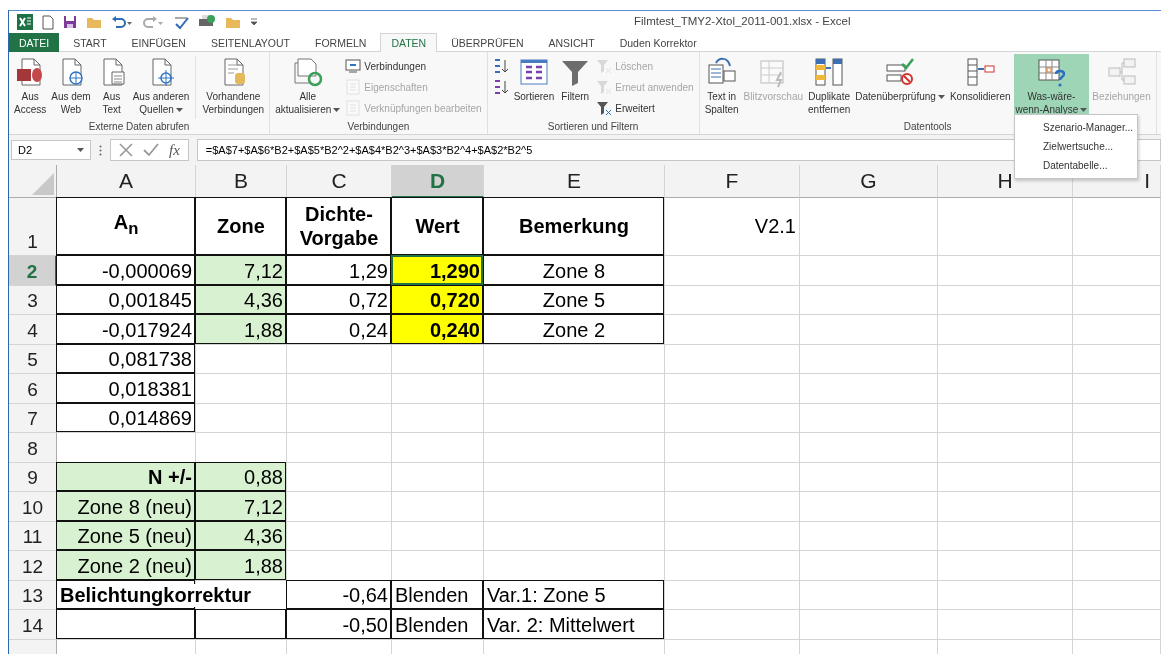  I want to click on cell-text: 0,88, so click(263, 477).